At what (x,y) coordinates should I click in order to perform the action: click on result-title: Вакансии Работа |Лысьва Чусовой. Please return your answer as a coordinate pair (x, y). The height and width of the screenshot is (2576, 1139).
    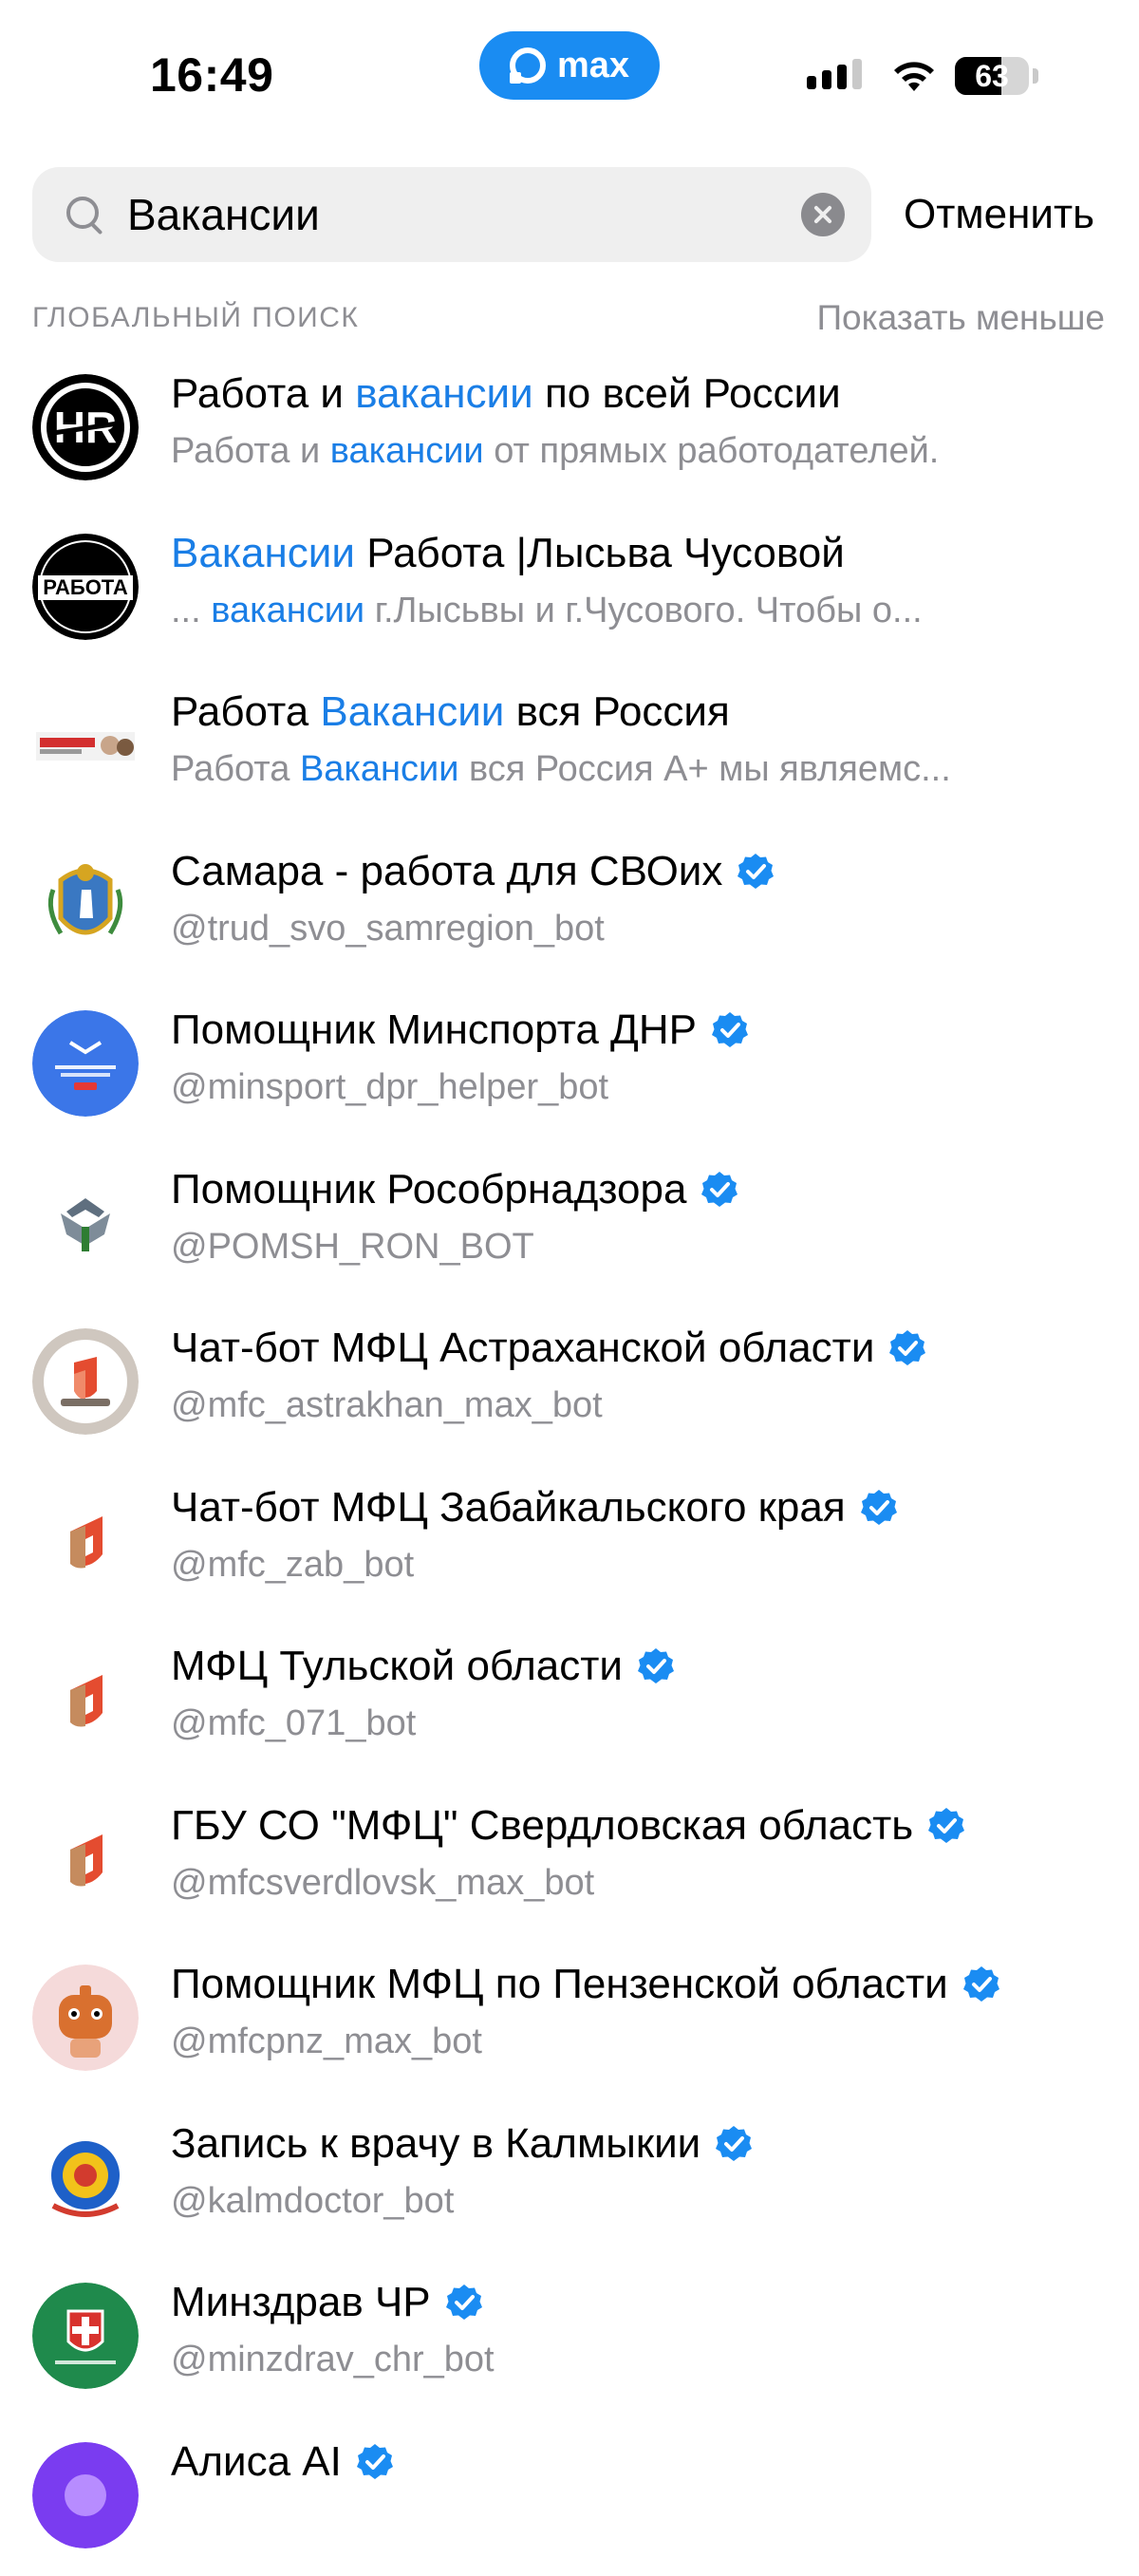
    Looking at the image, I should click on (508, 553).